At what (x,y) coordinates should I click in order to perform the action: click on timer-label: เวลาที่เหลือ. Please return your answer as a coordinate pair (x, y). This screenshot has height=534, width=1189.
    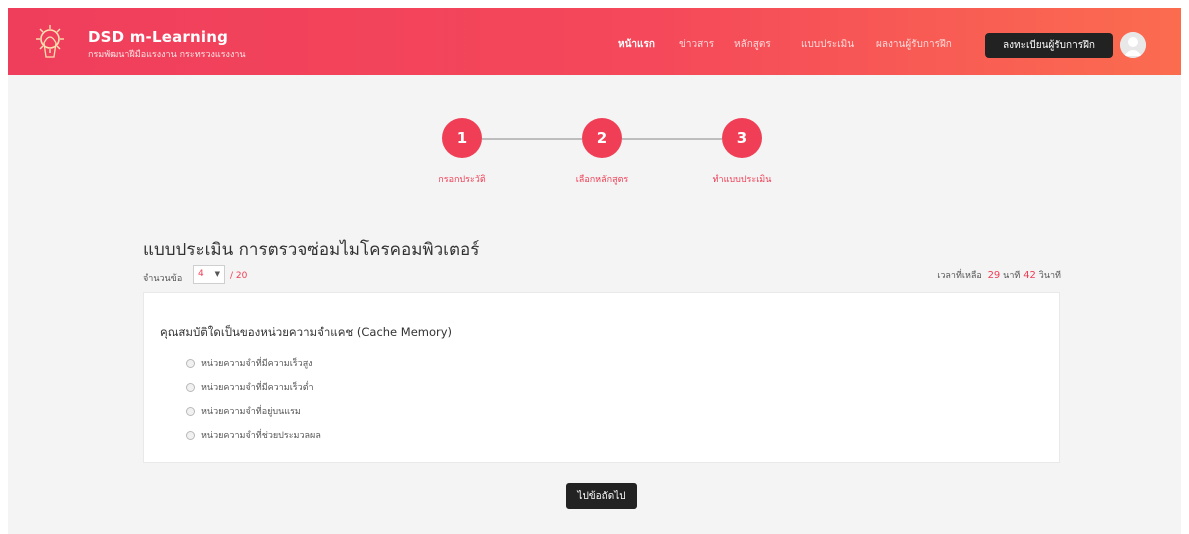
    Looking at the image, I should click on (959, 276).